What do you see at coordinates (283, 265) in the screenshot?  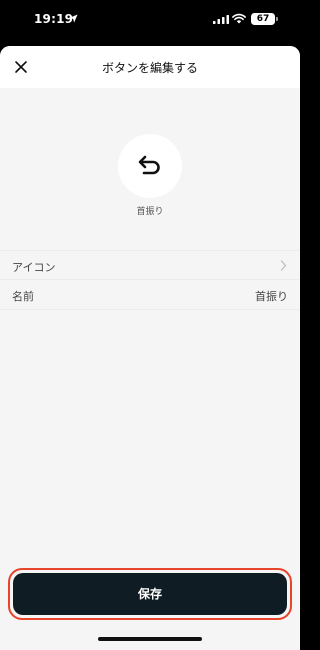 I see `chevron-right-icon` at bounding box center [283, 265].